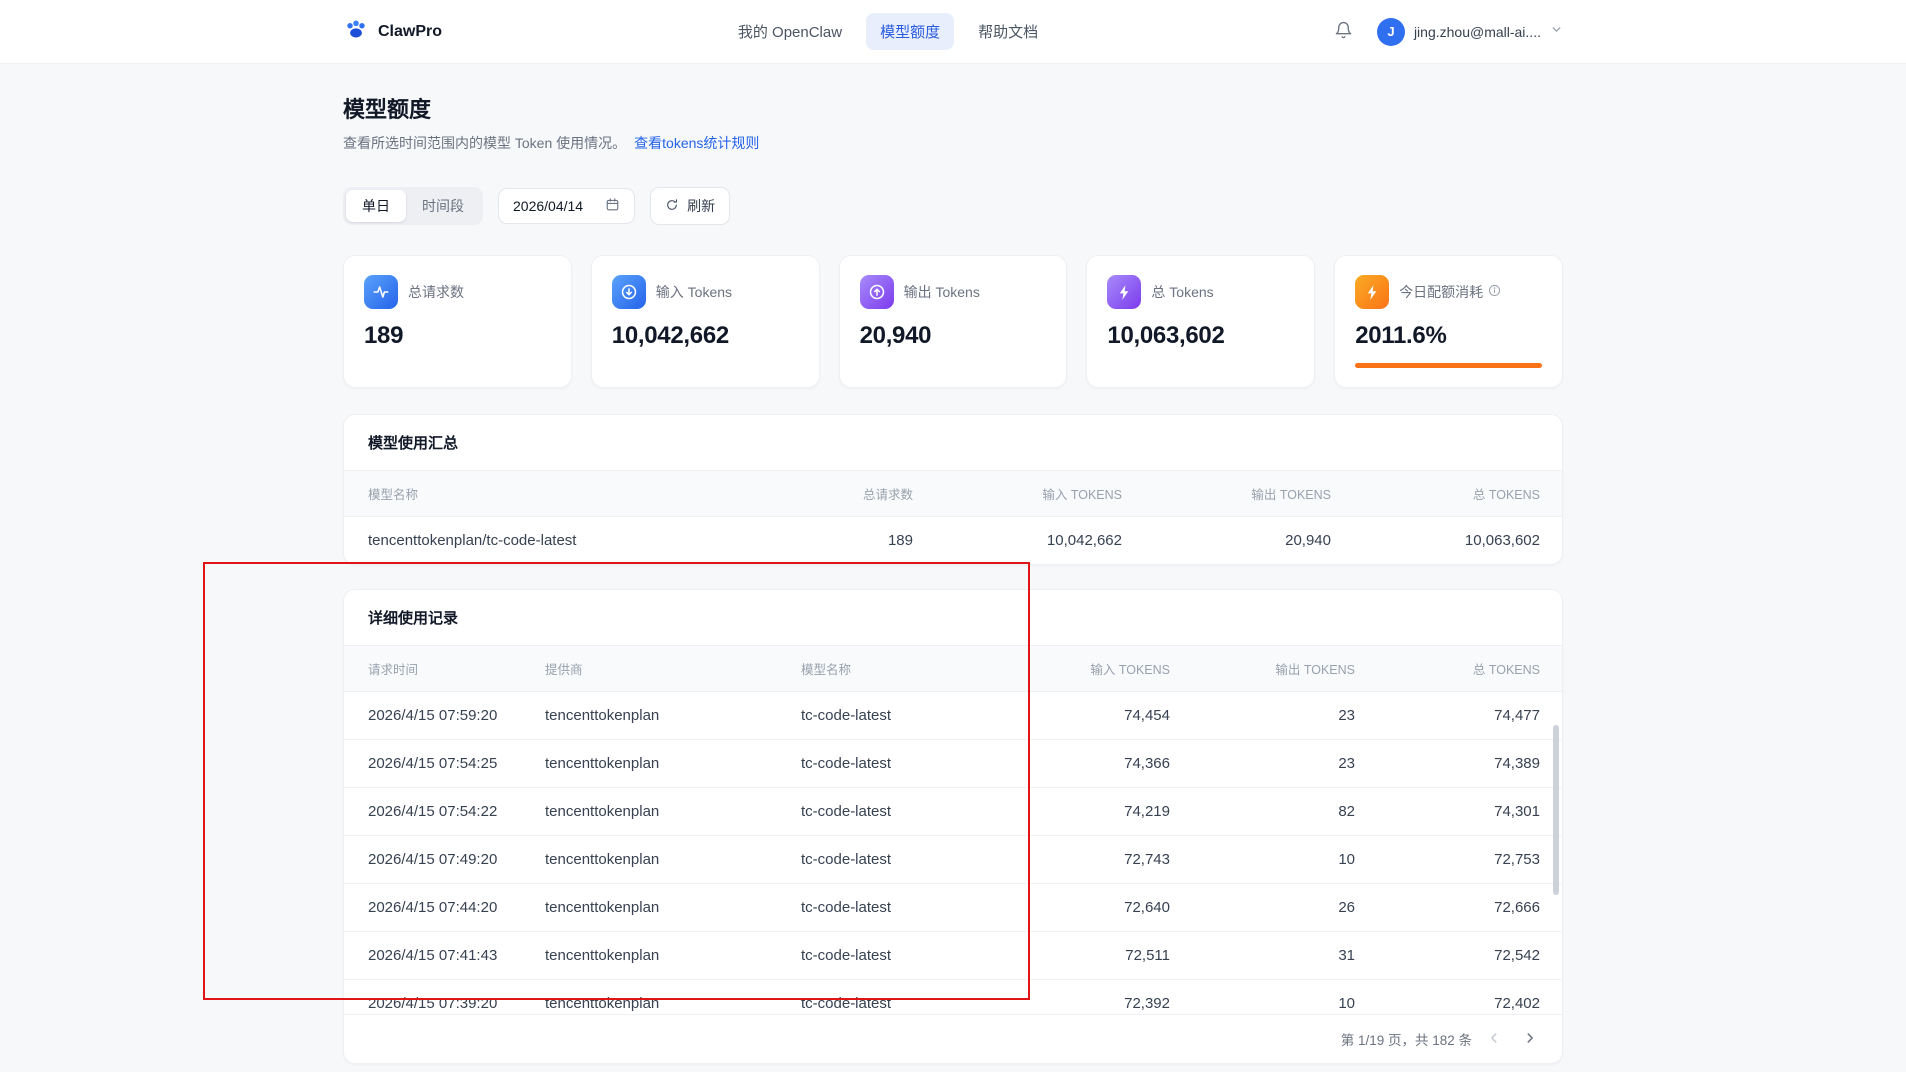  What do you see at coordinates (790, 31) in the screenshot?
I see `nav-item-my-openclaw: 我的 OpenClaw` at bounding box center [790, 31].